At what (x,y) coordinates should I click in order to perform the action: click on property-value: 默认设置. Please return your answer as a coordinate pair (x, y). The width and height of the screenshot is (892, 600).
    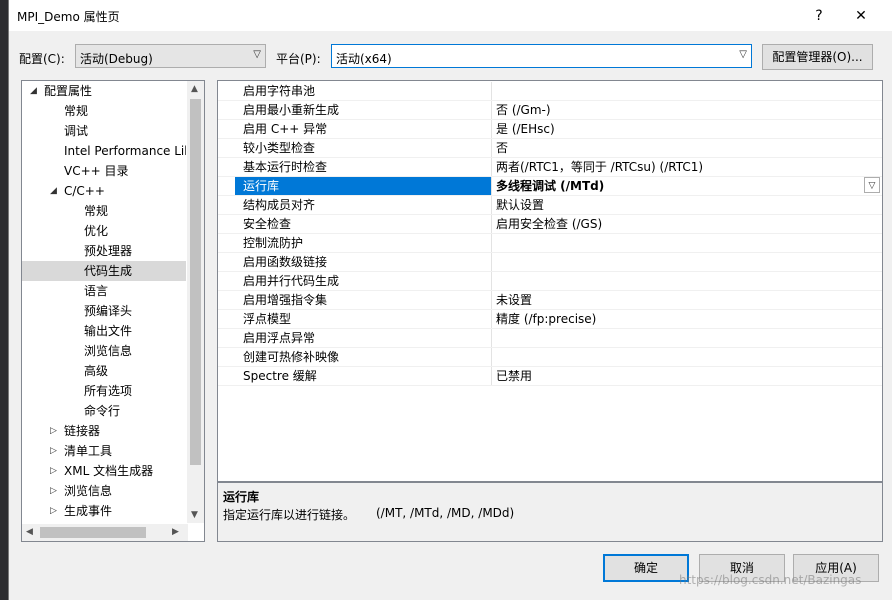
    Looking at the image, I should click on (684, 205).